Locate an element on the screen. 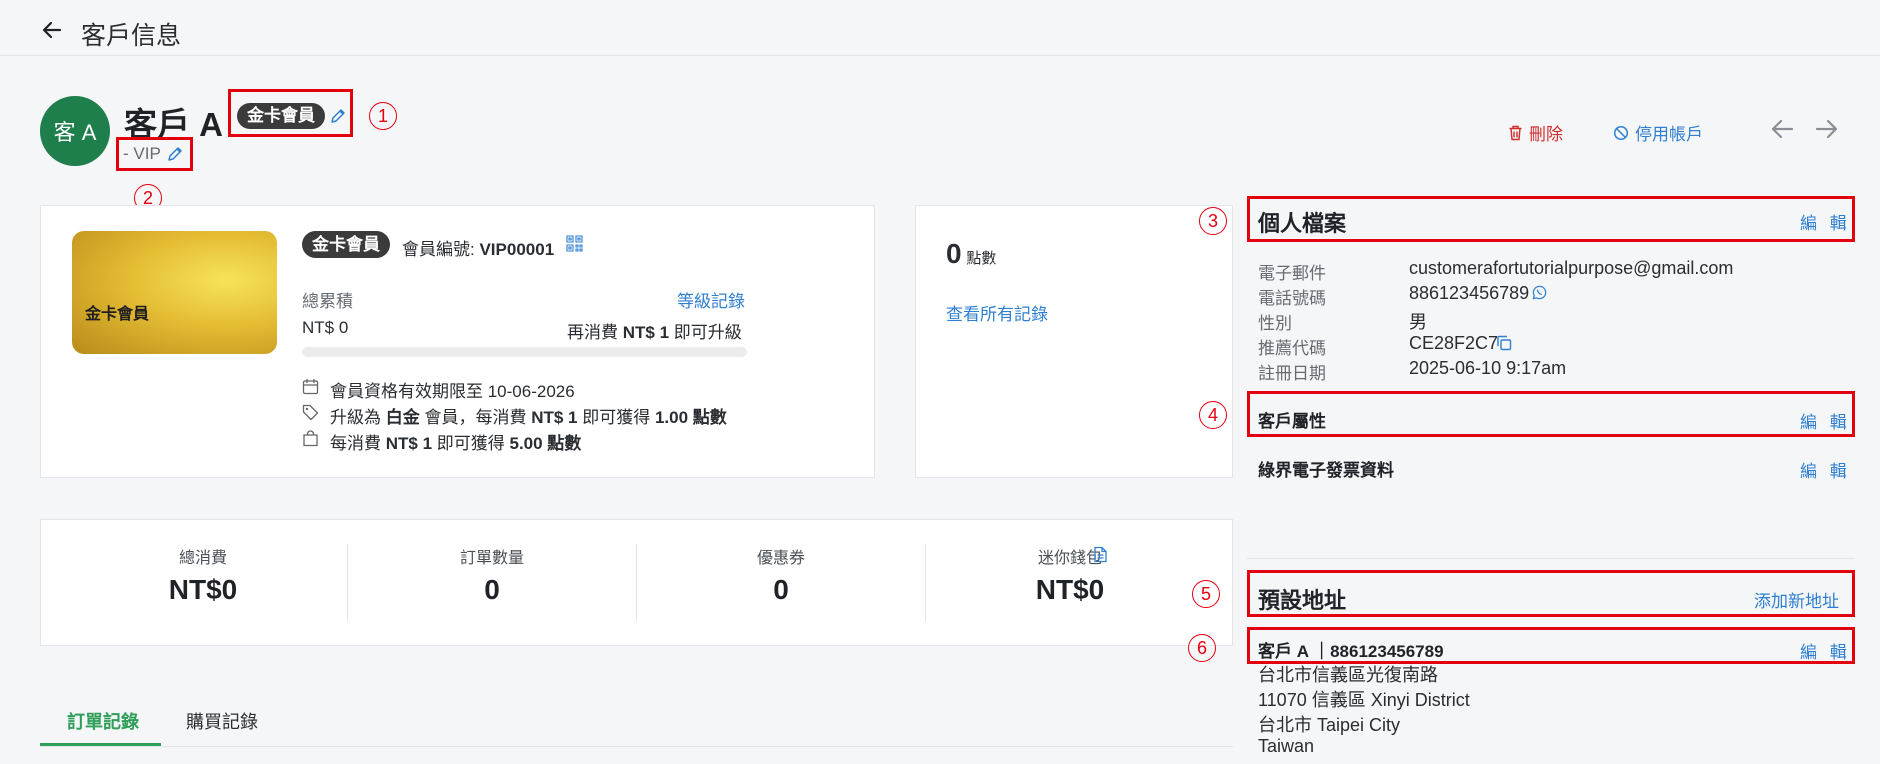 The image size is (1880, 764). registration-date-value: 2025-06-10 9:17am is located at coordinates (1488, 368).